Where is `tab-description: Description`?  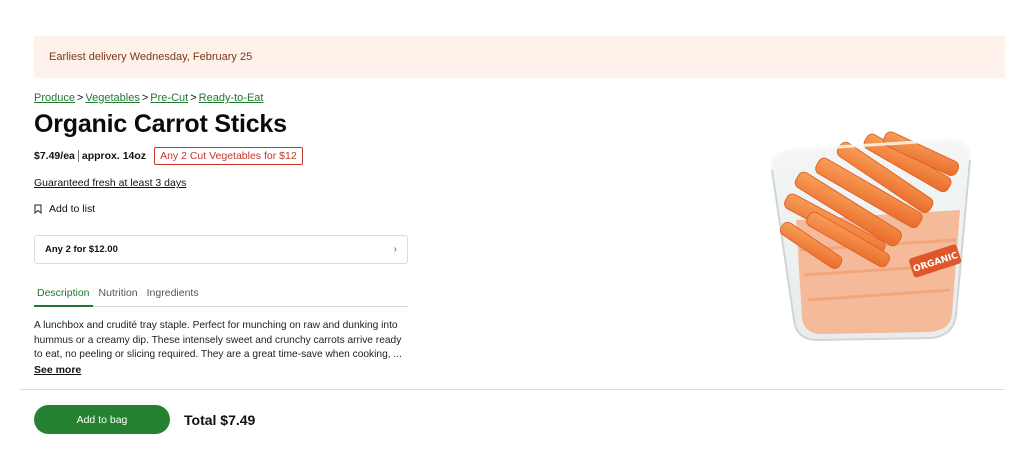
tab-description: Description is located at coordinates (63, 296).